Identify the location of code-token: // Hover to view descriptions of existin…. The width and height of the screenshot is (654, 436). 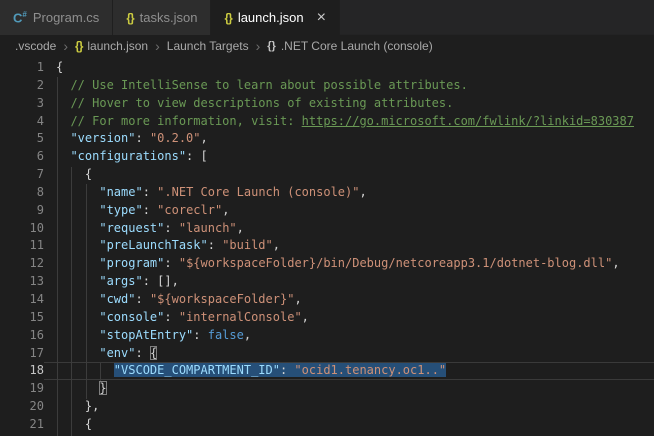
(255, 102).